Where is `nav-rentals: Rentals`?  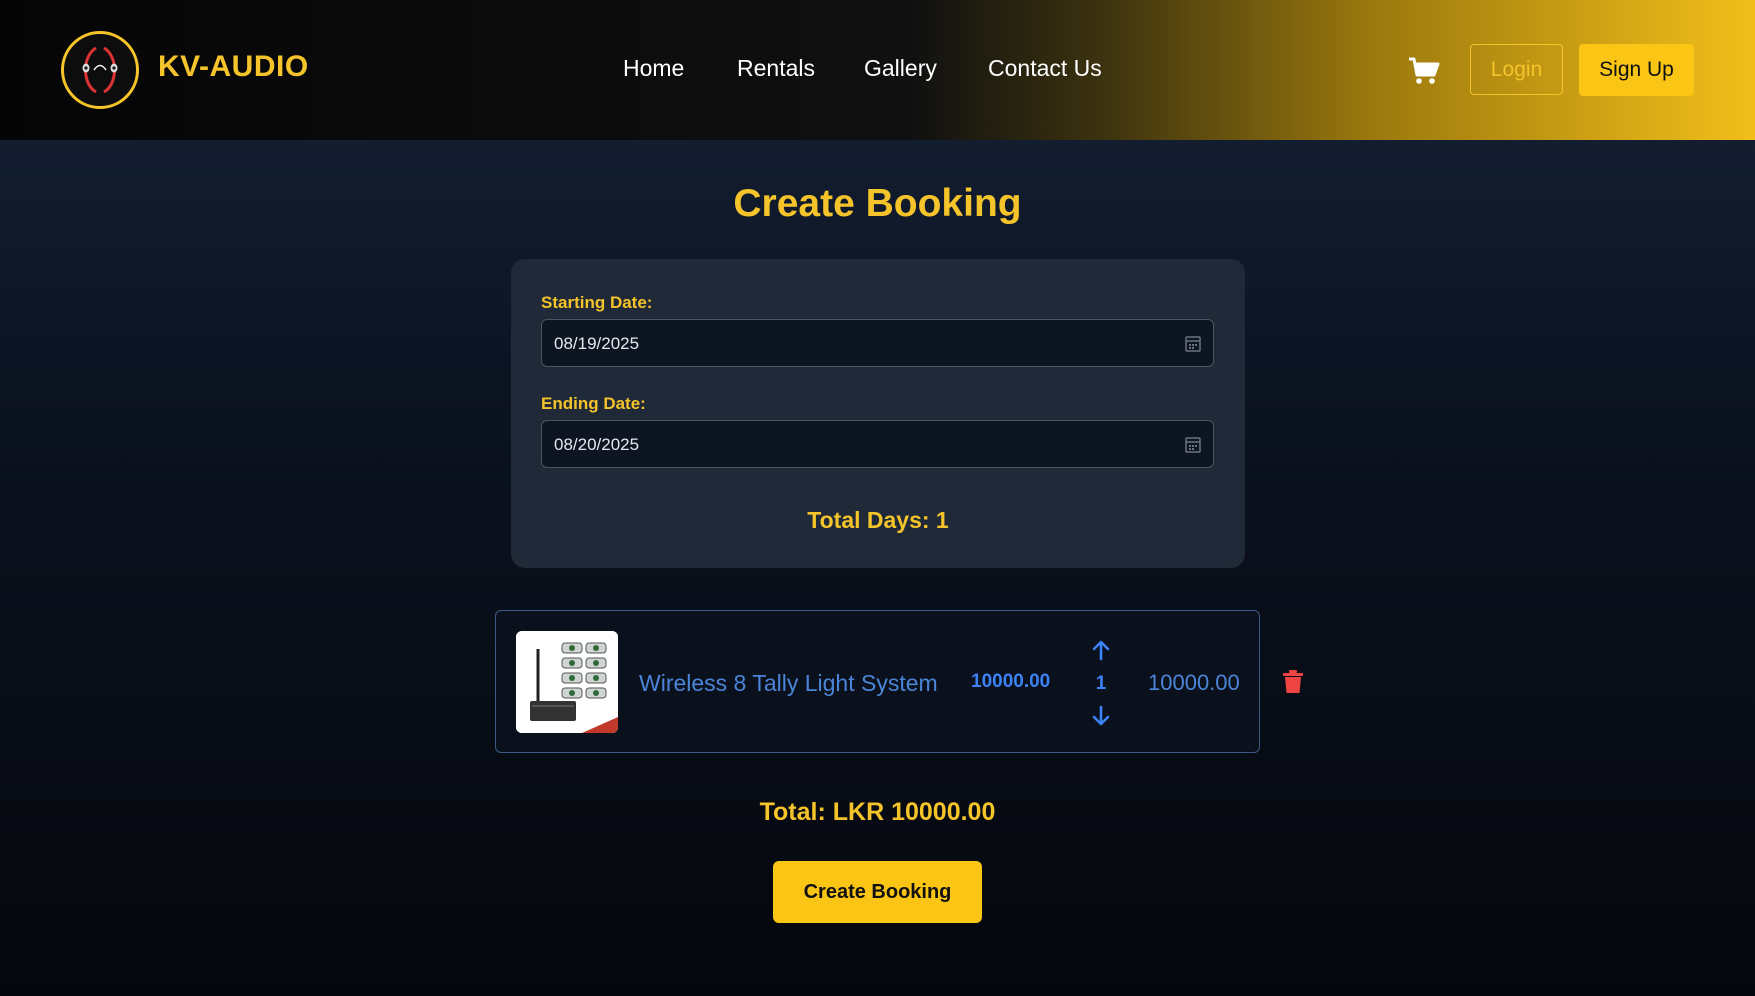 nav-rentals: Rentals is located at coordinates (776, 68).